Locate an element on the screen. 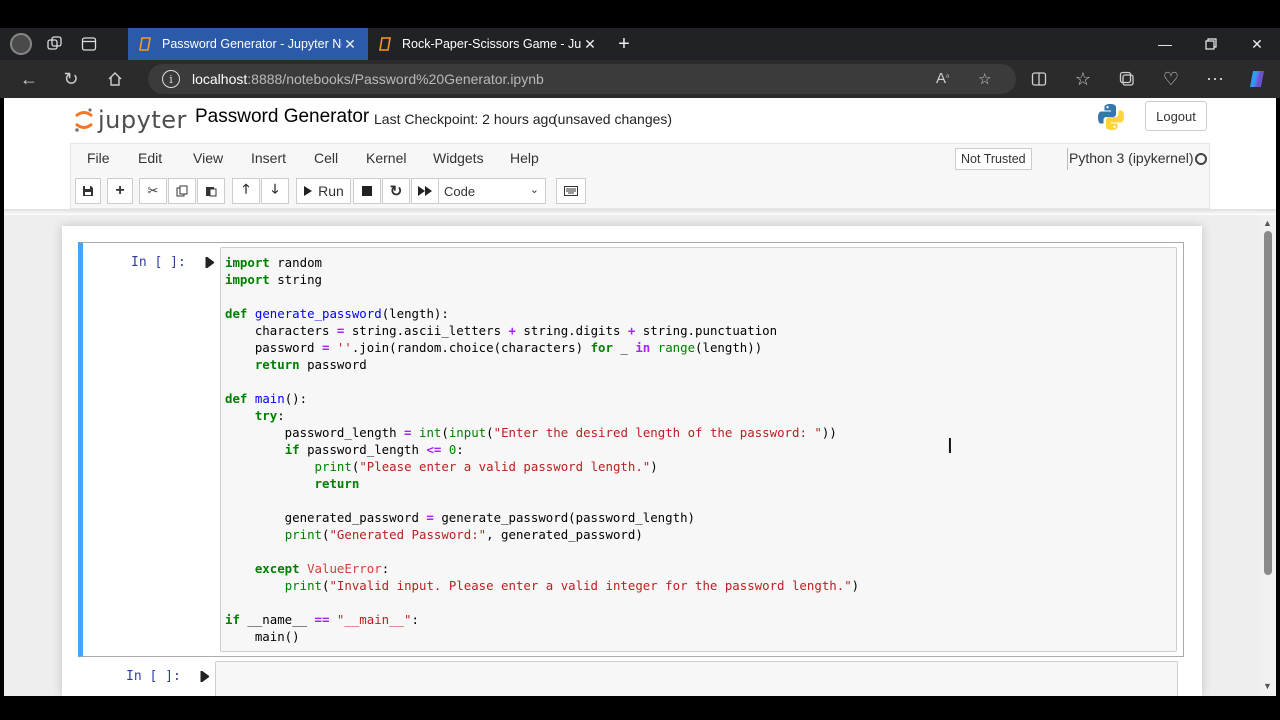 The width and height of the screenshot is (1280, 720). paste-button is located at coordinates (211, 191).